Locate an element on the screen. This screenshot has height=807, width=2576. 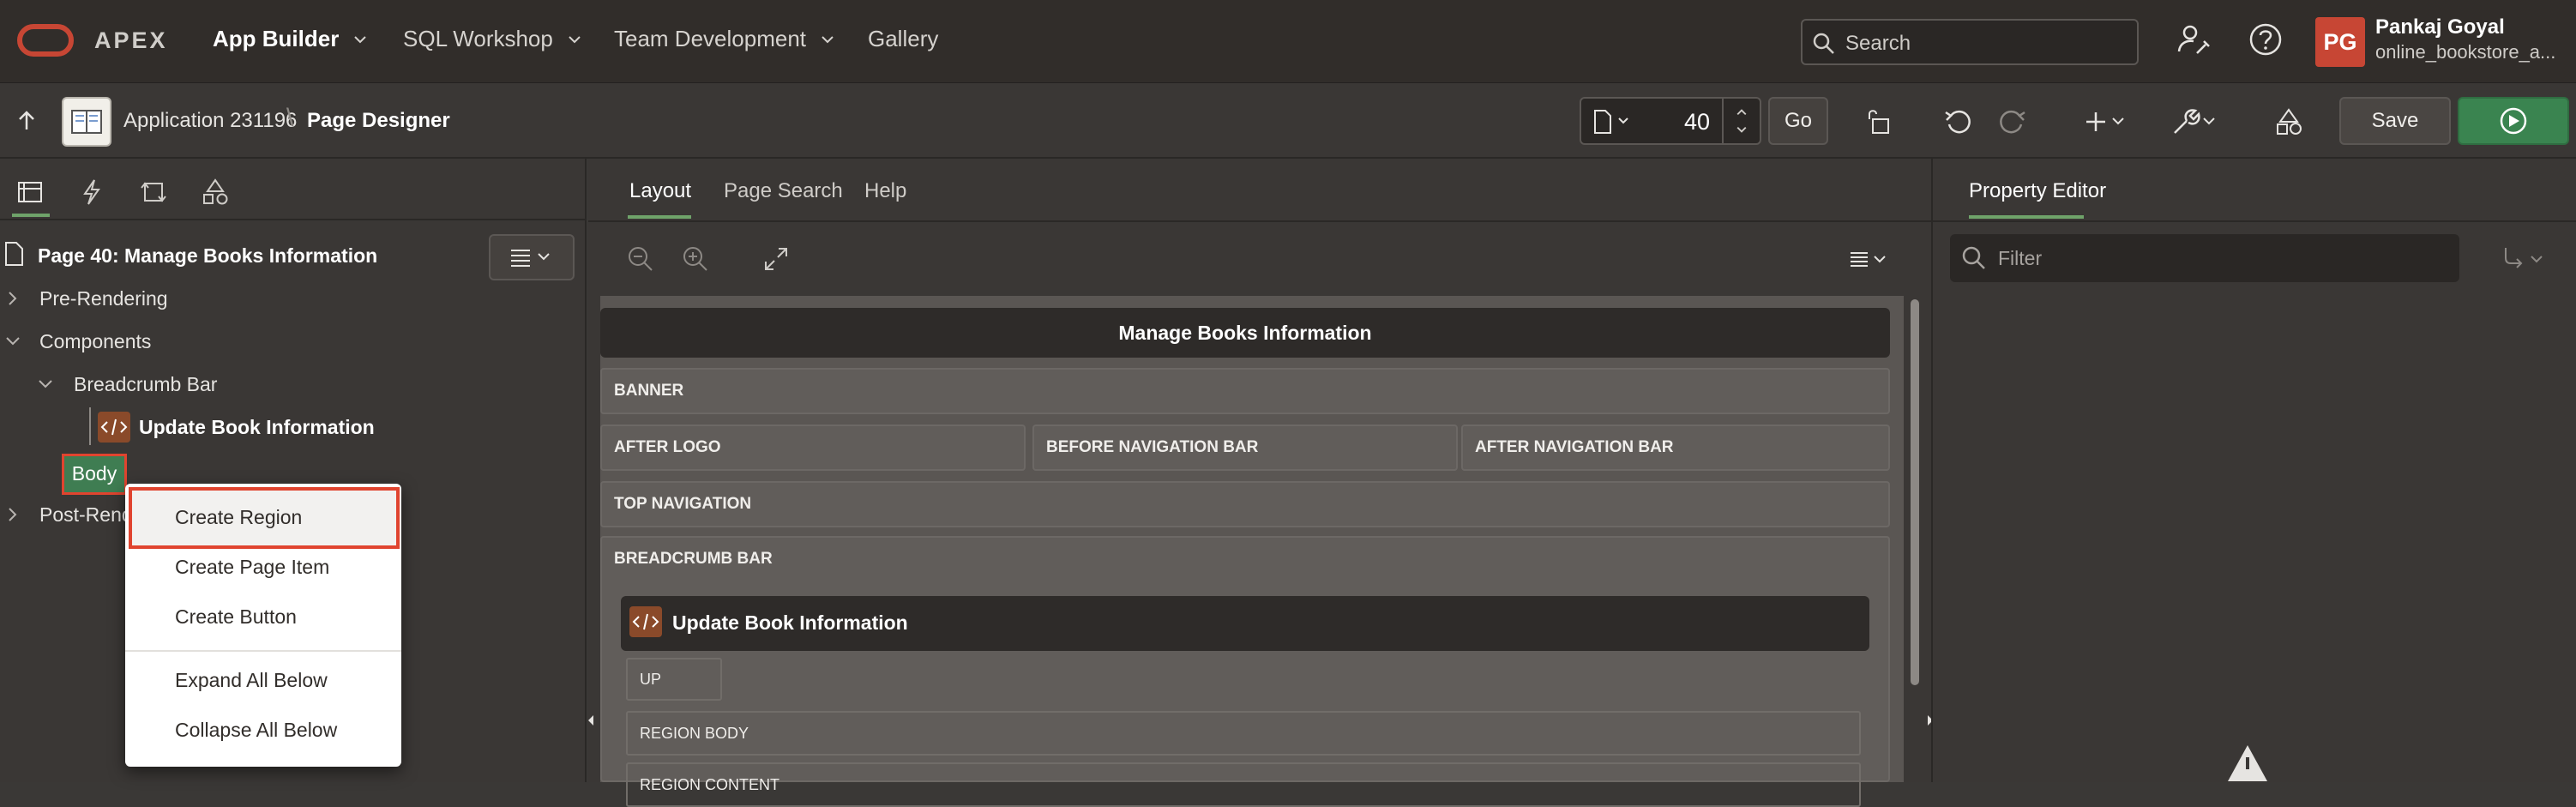
page-selector: 40 is located at coordinates (1670, 121).